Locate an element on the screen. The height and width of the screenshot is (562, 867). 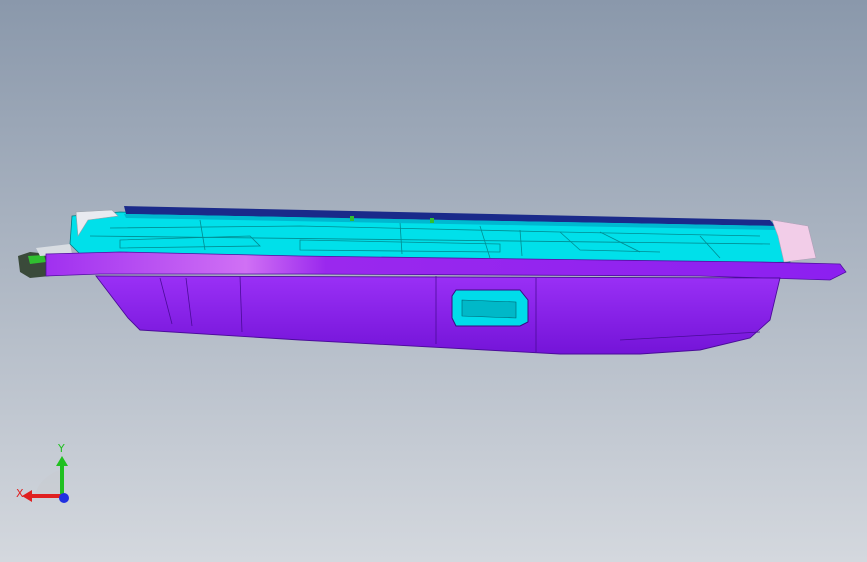
orientation-triad: X Y is located at coordinates (47, 475).